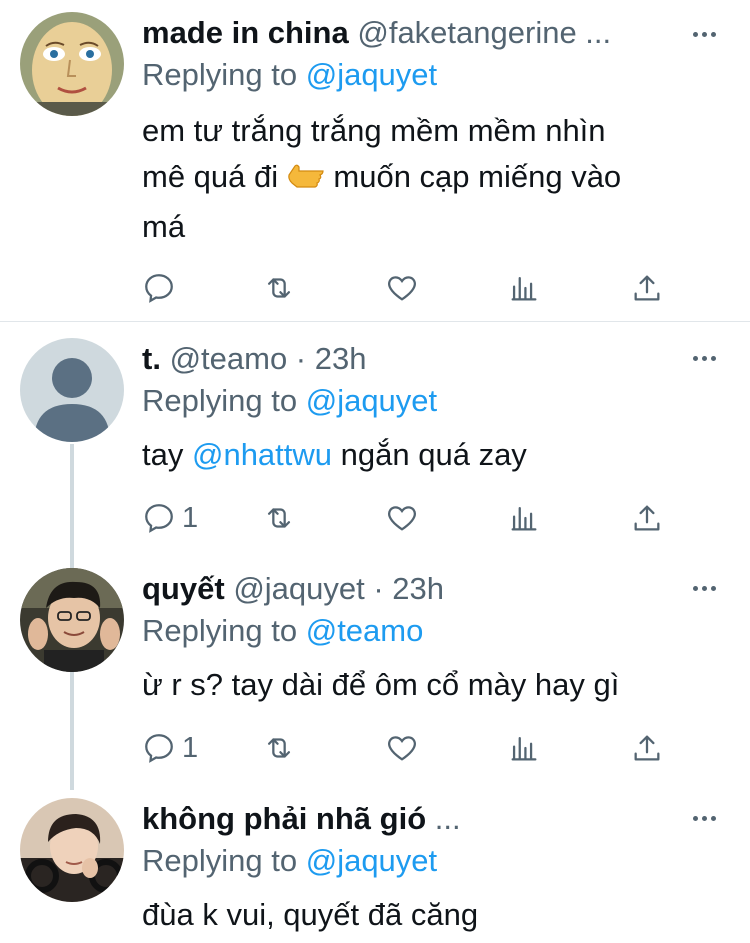  I want to click on reply-button, so click(159, 288).